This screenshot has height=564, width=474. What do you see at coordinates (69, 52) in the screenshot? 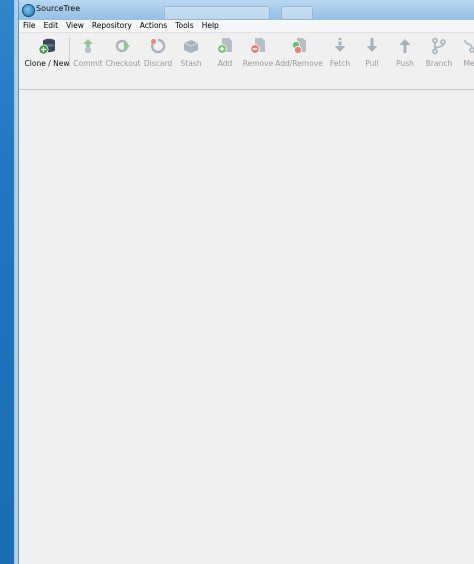
I see `toolbar-separator` at bounding box center [69, 52].